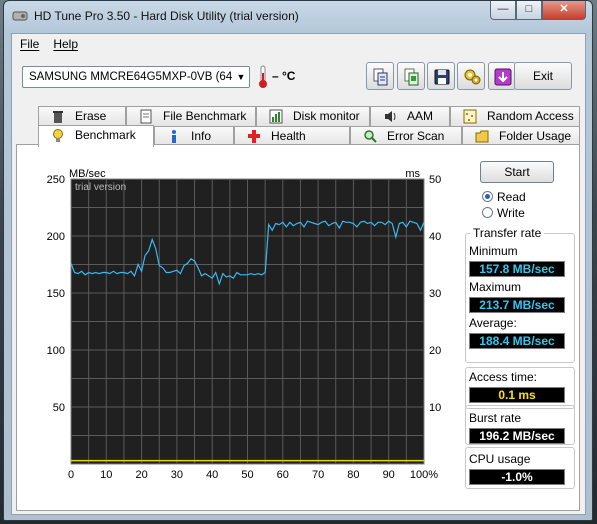 This screenshot has height=524, width=597. I want to click on tab-error-scan: Error Scan, so click(406, 136).